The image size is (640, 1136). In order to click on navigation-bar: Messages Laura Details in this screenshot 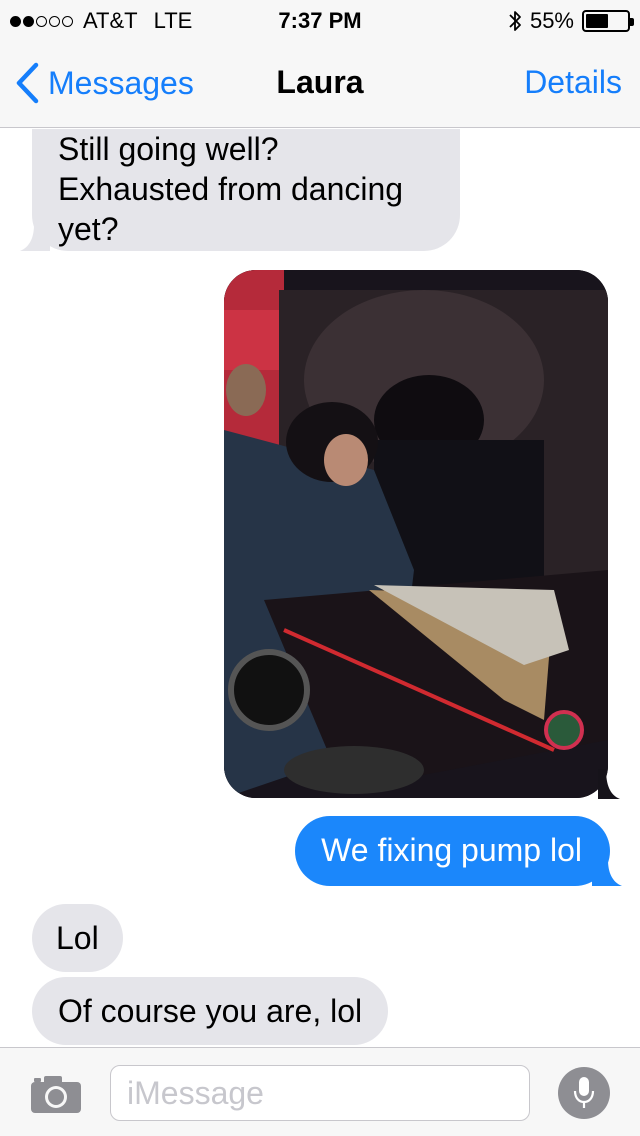, I will do `click(320, 84)`.